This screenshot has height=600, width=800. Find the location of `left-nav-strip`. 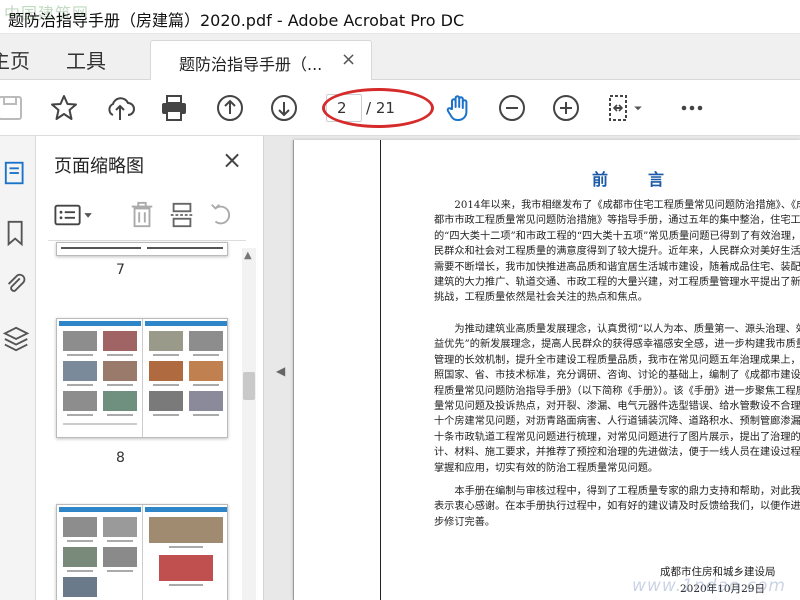

left-nav-strip is located at coordinates (18, 368).